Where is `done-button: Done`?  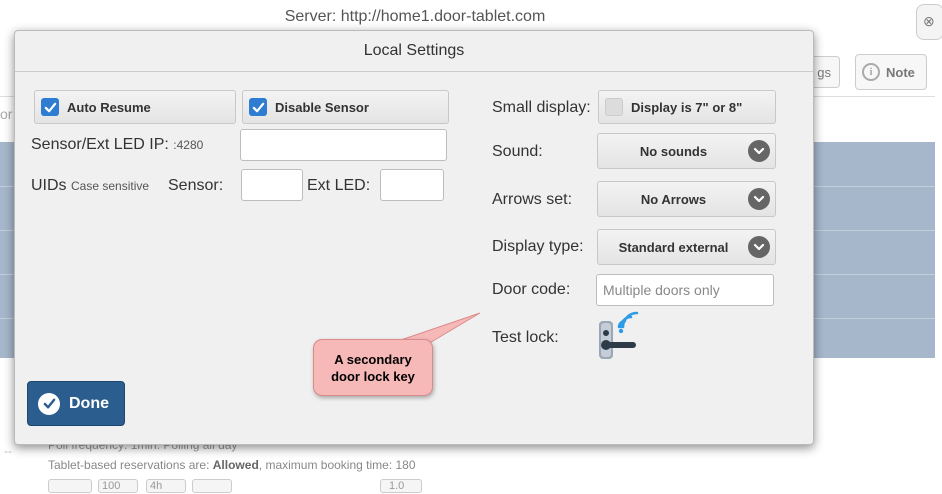
done-button: Done is located at coordinates (76, 403).